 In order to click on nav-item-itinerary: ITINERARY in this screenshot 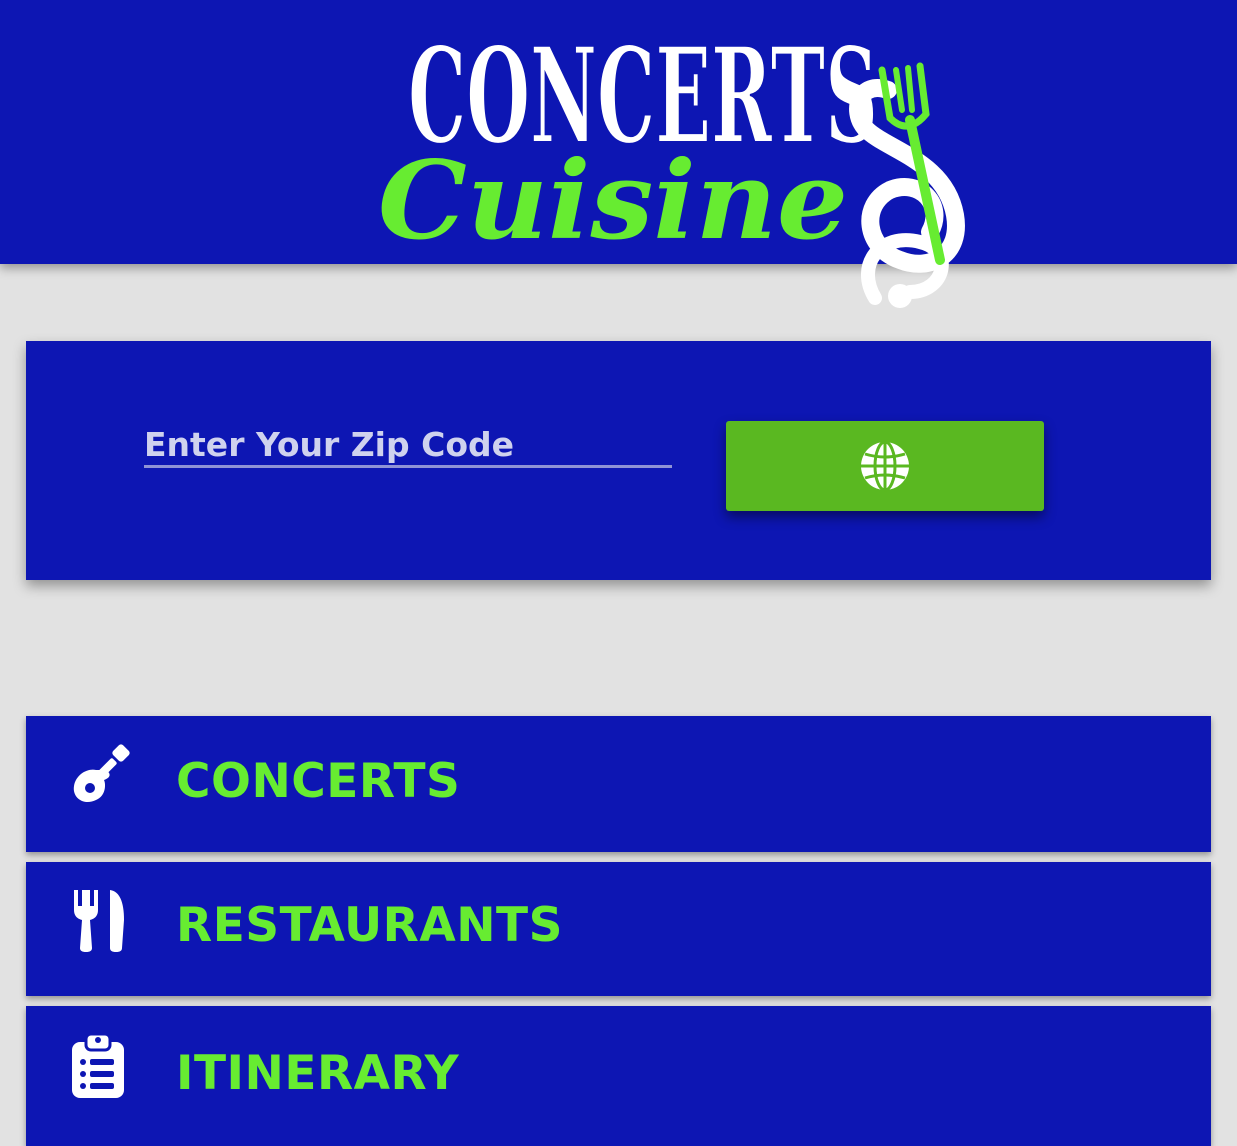, I will do `click(618, 1076)`.